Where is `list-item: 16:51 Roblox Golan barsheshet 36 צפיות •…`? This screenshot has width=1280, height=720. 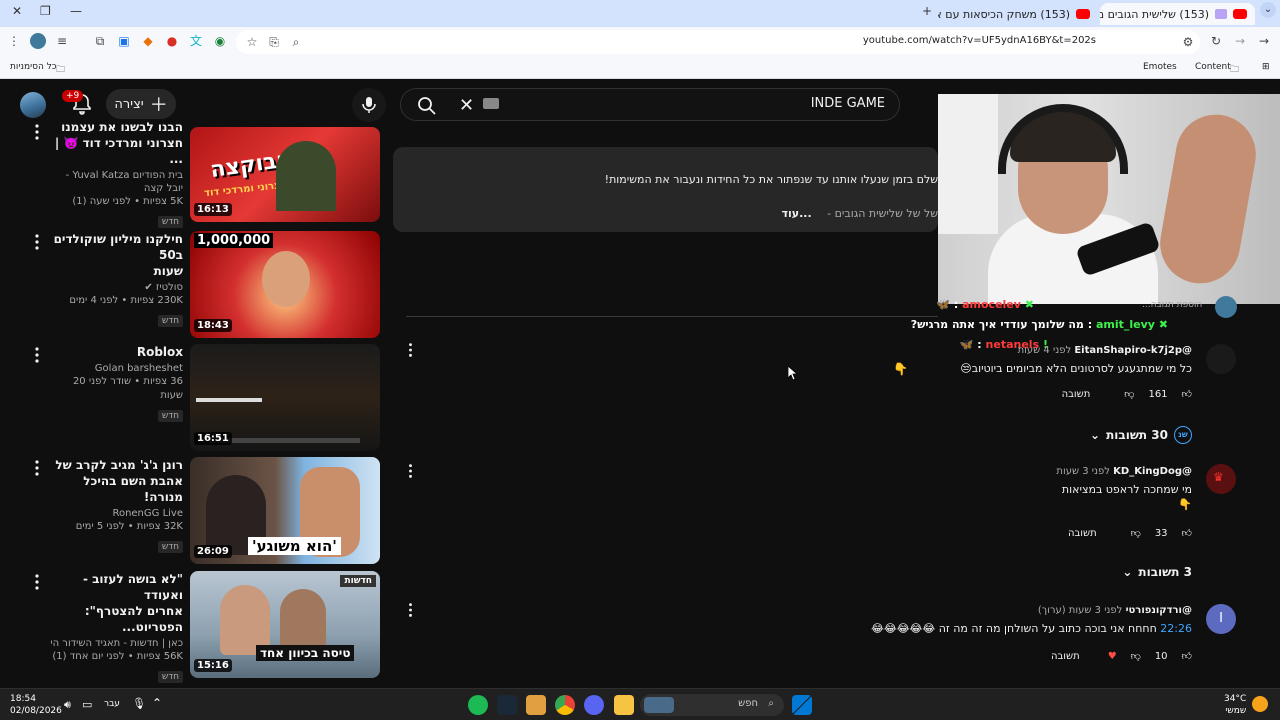
list-item: 16:51 Roblox Golan barsheshet 36 צפיות •… is located at coordinates (205, 397).